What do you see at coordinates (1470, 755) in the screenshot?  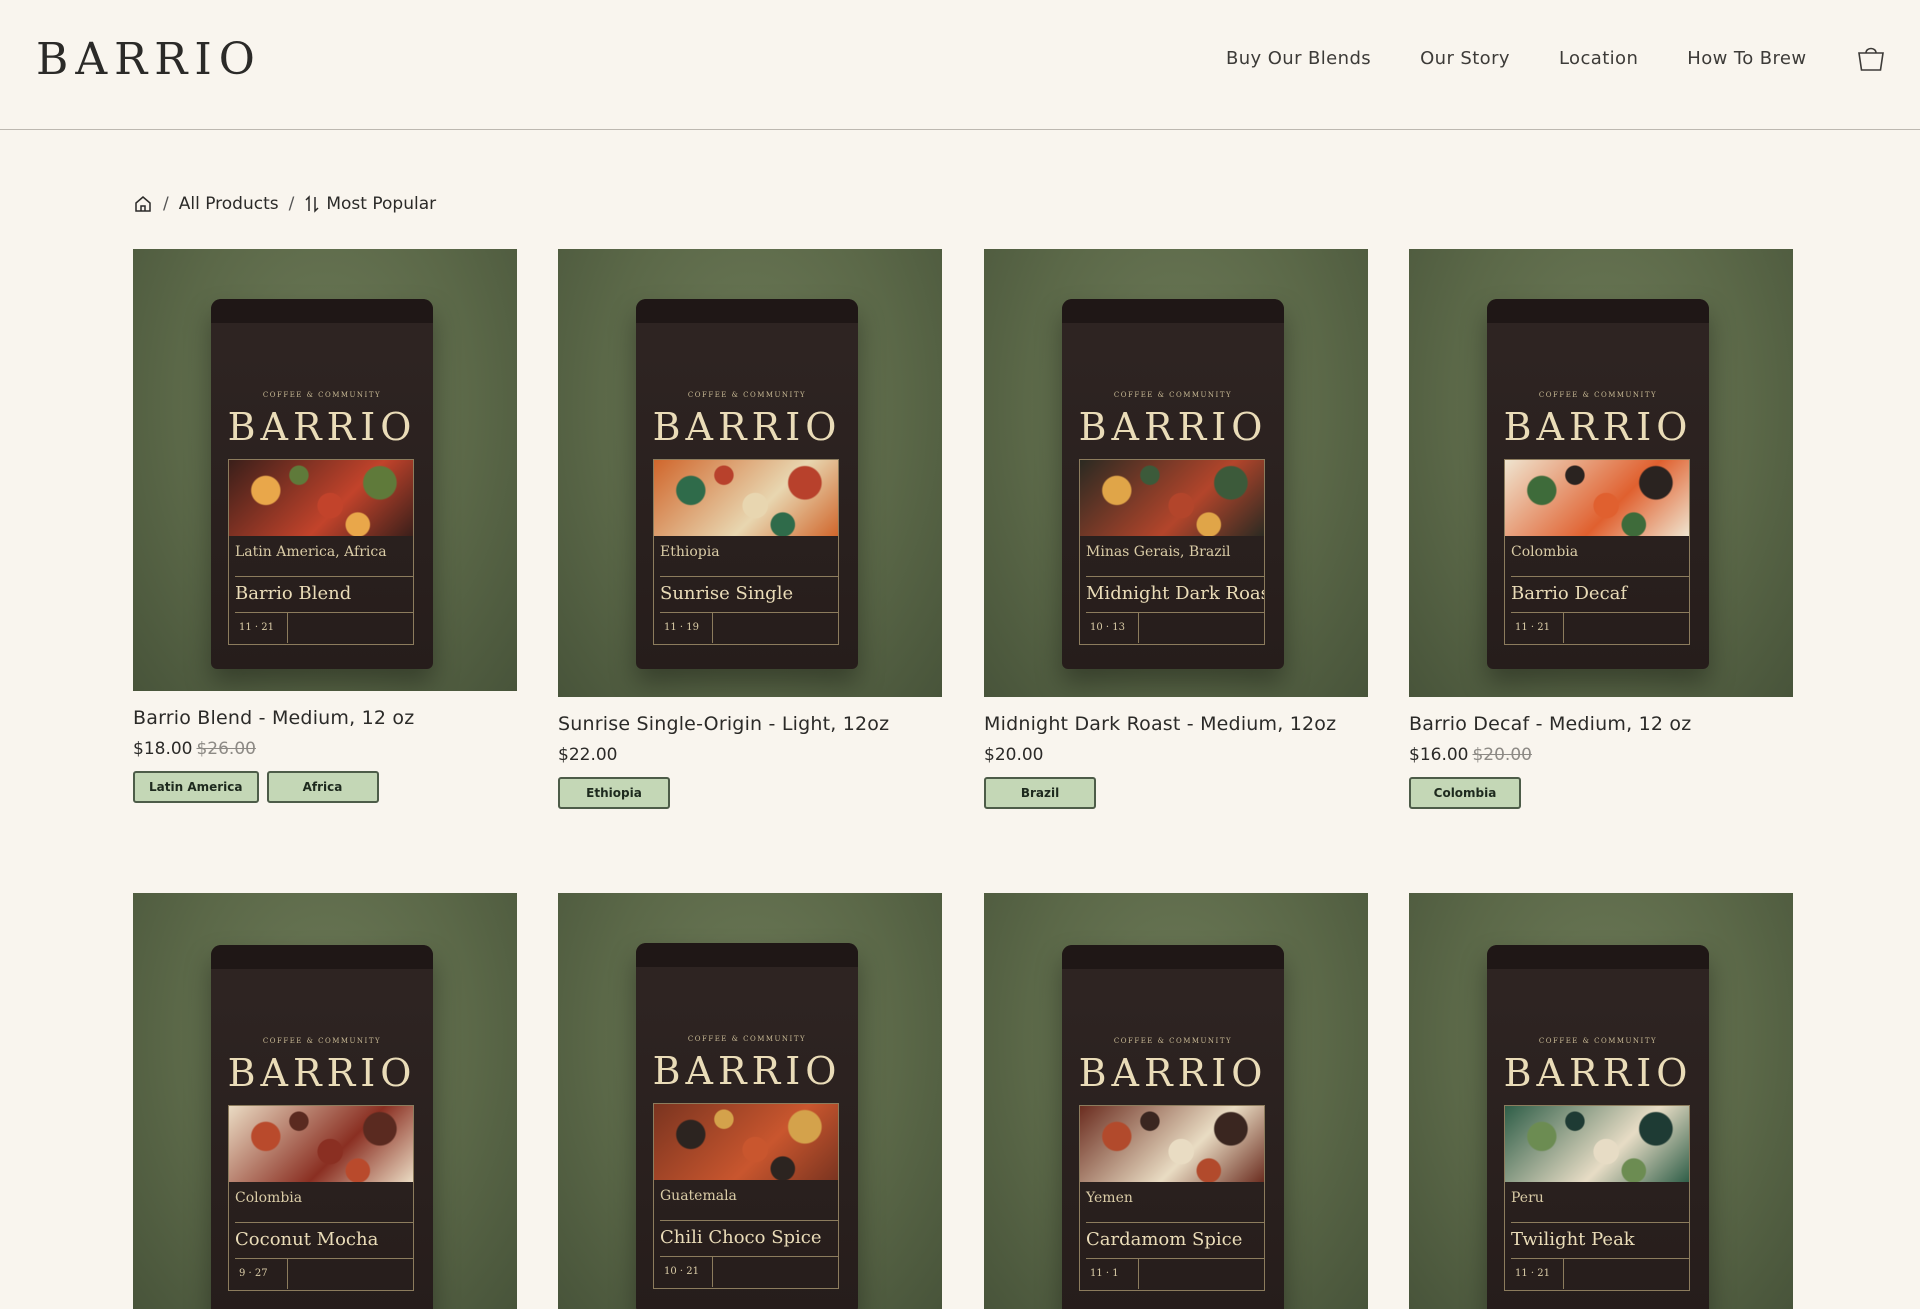 I see `product-price: $16.00 $20.00` at bounding box center [1470, 755].